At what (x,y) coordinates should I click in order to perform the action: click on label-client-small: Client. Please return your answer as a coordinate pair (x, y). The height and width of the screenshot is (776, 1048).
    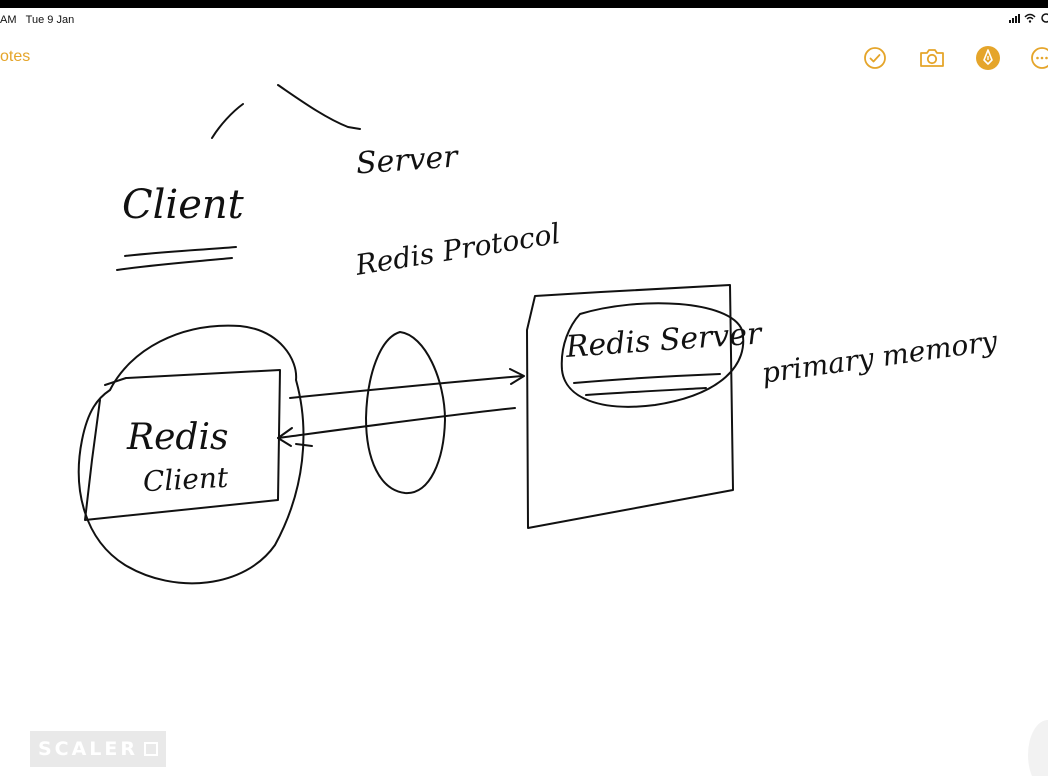
    Looking at the image, I should click on (185, 479).